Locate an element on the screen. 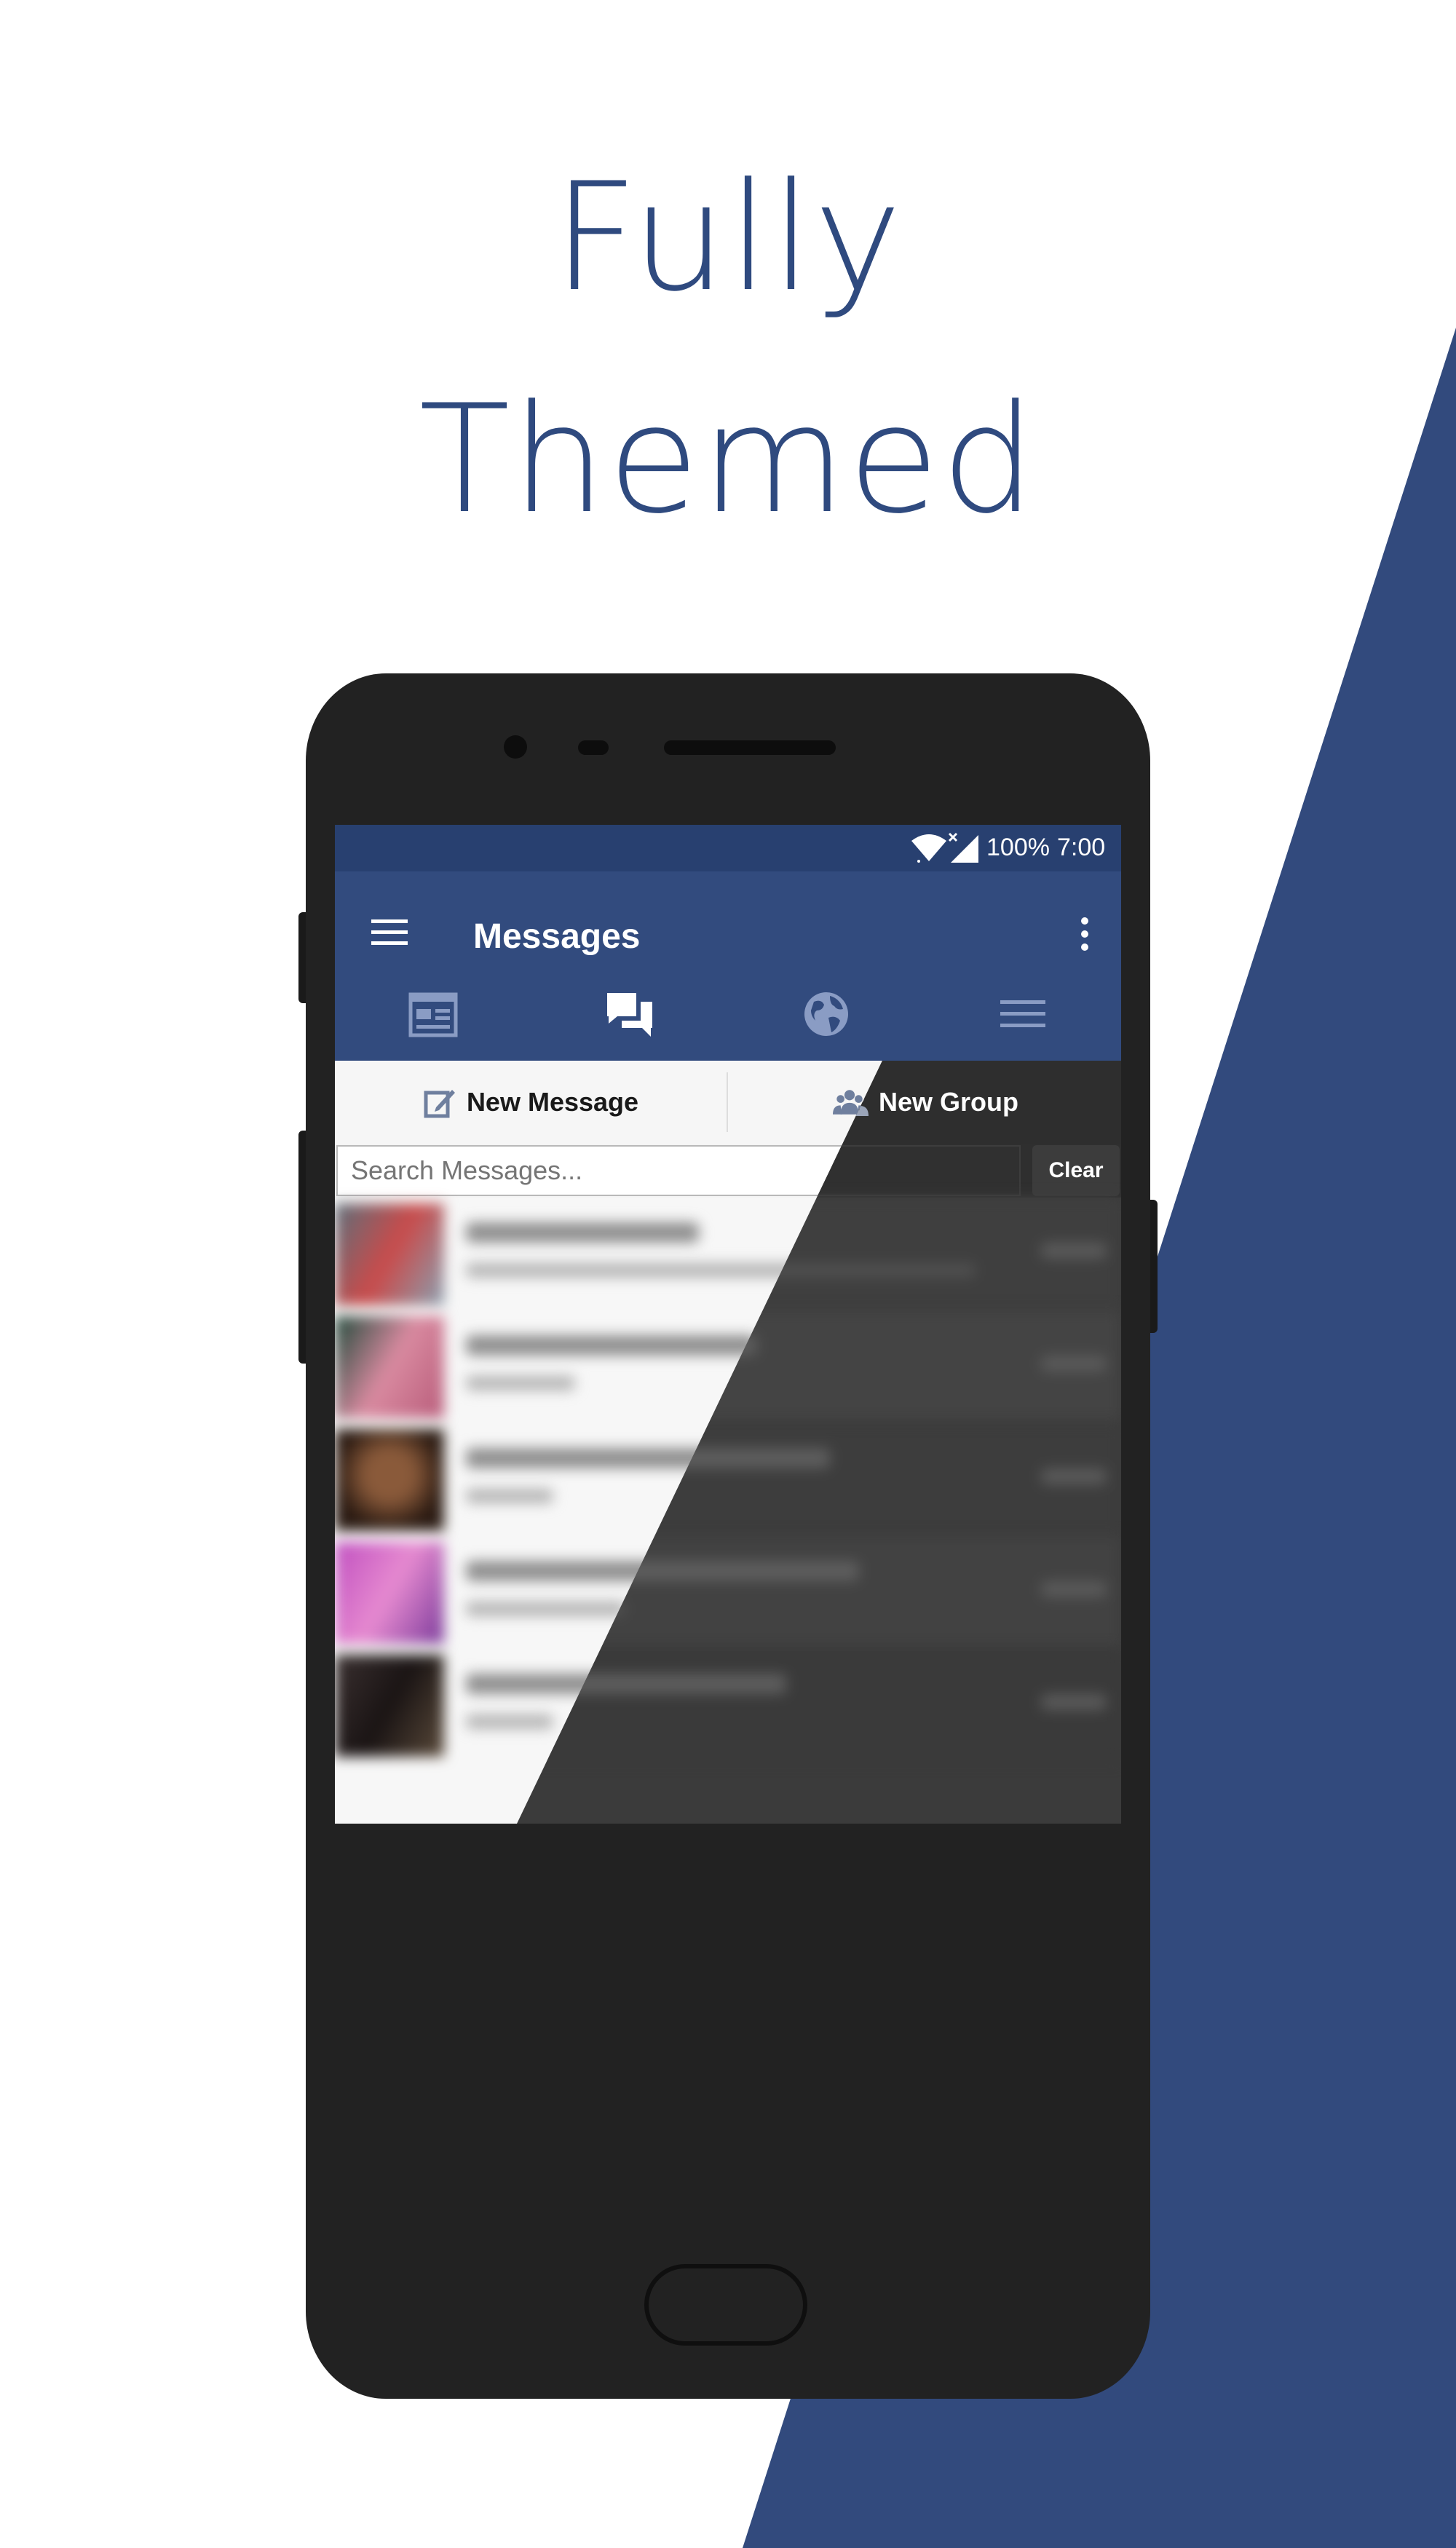 The width and height of the screenshot is (1456, 2548). earpiece-speaker is located at coordinates (750, 747).